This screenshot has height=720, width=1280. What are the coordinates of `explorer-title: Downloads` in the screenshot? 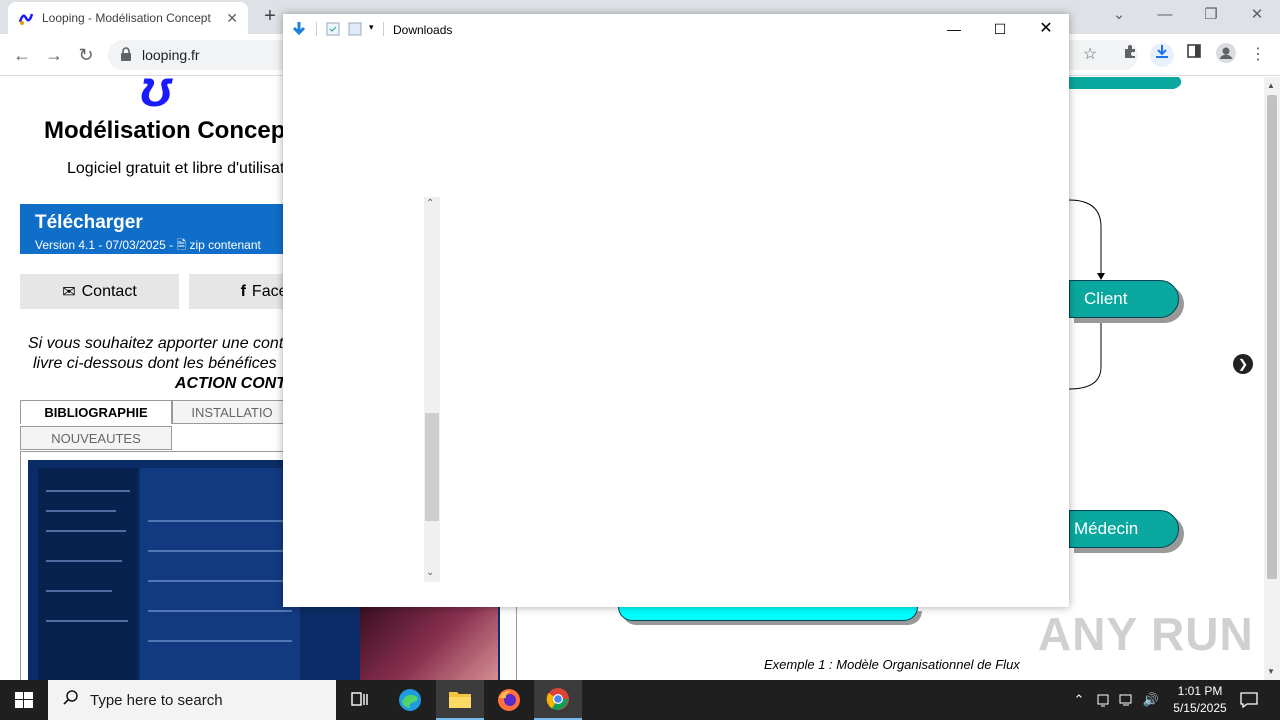 It's located at (423, 30).